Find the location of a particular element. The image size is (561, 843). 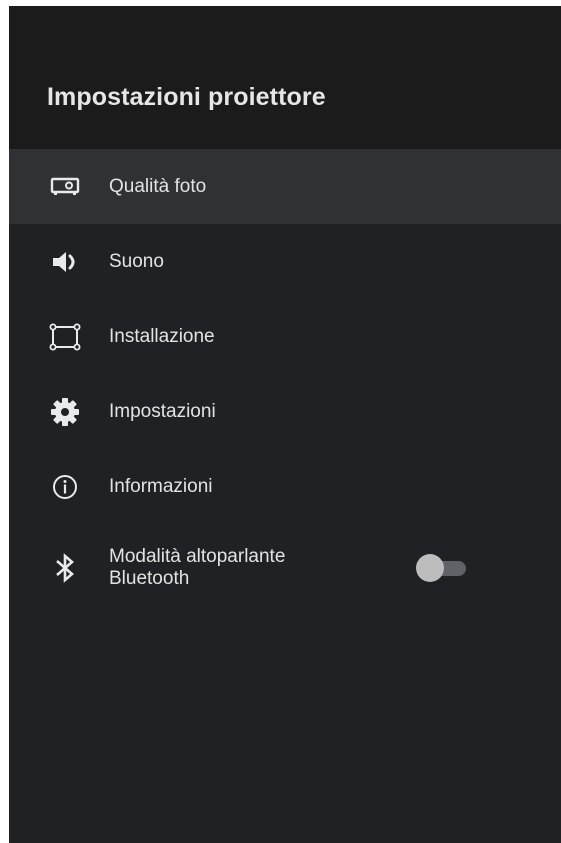

gear-icon is located at coordinates (65, 412).